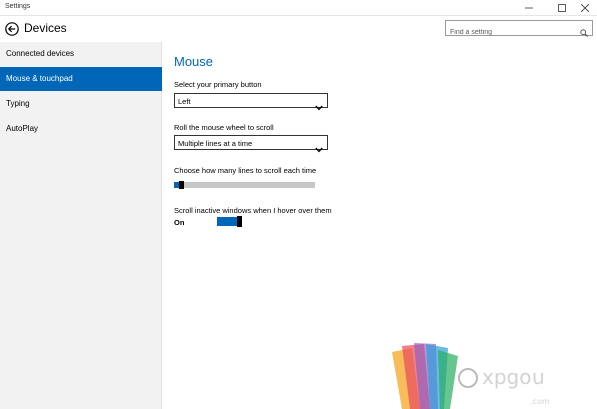  I want to click on scroll-wheel-label: Roll the mouse wheel to scroll, so click(224, 127).